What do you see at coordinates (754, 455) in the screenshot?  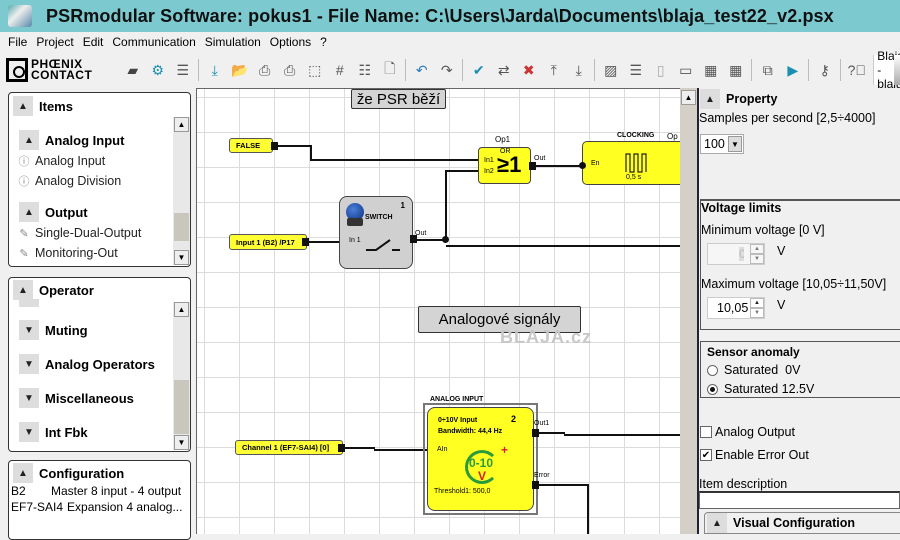 I see `enable-error-checkbox: ✔ Enable Error Out` at bounding box center [754, 455].